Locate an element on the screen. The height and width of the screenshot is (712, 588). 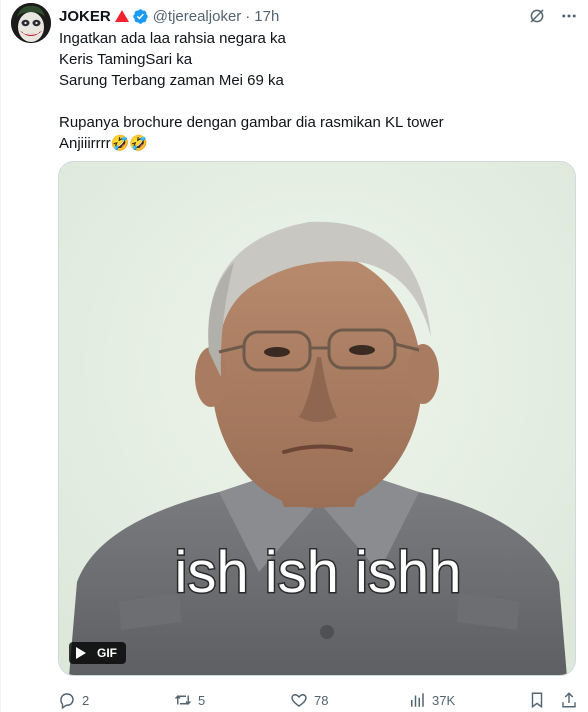
tweet-line: Keris TamingSari ka is located at coordinates (126, 59).